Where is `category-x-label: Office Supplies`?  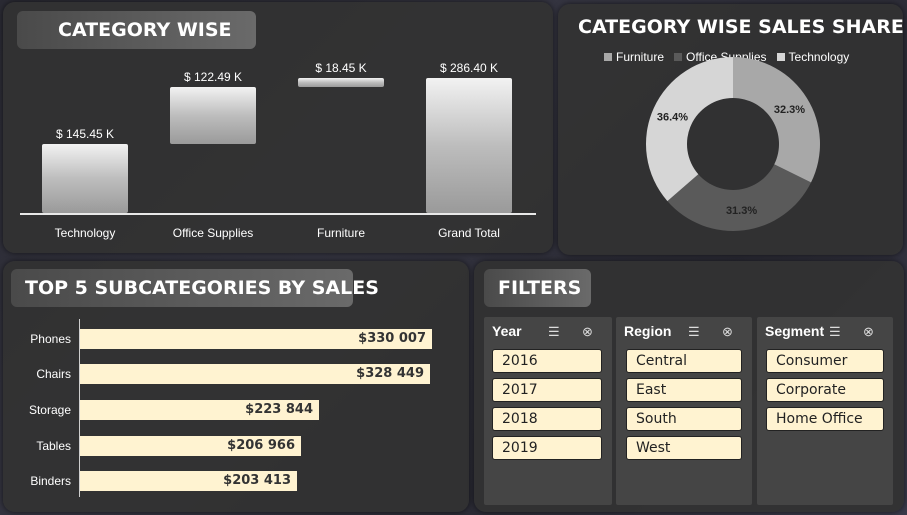
category-x-label: Office Supplies is located at coordinates (213, 233).